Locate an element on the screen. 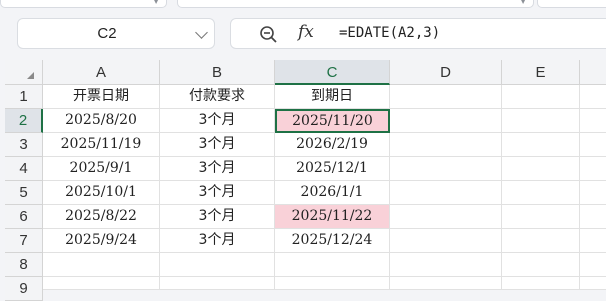 The height and width of the screenshot is (301, 606). cell-e5 is located at coordinates (541, 193).